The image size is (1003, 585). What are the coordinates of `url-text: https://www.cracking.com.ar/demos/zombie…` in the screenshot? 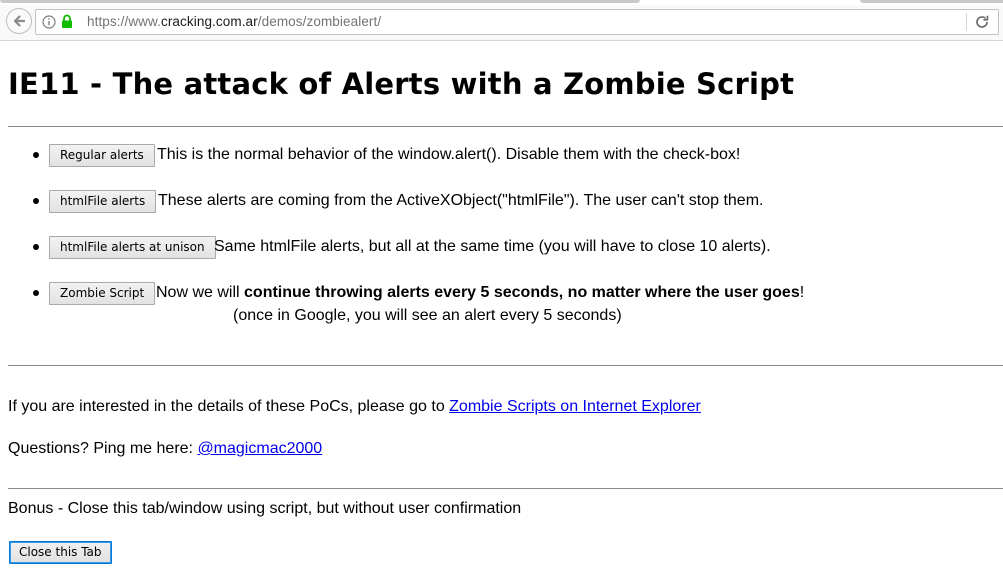 It's located at (234, 21).